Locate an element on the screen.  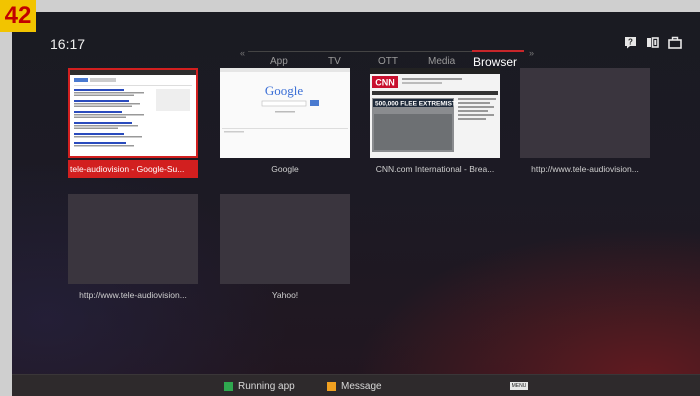
tab-media: Media is located at coordinates (441, 61).